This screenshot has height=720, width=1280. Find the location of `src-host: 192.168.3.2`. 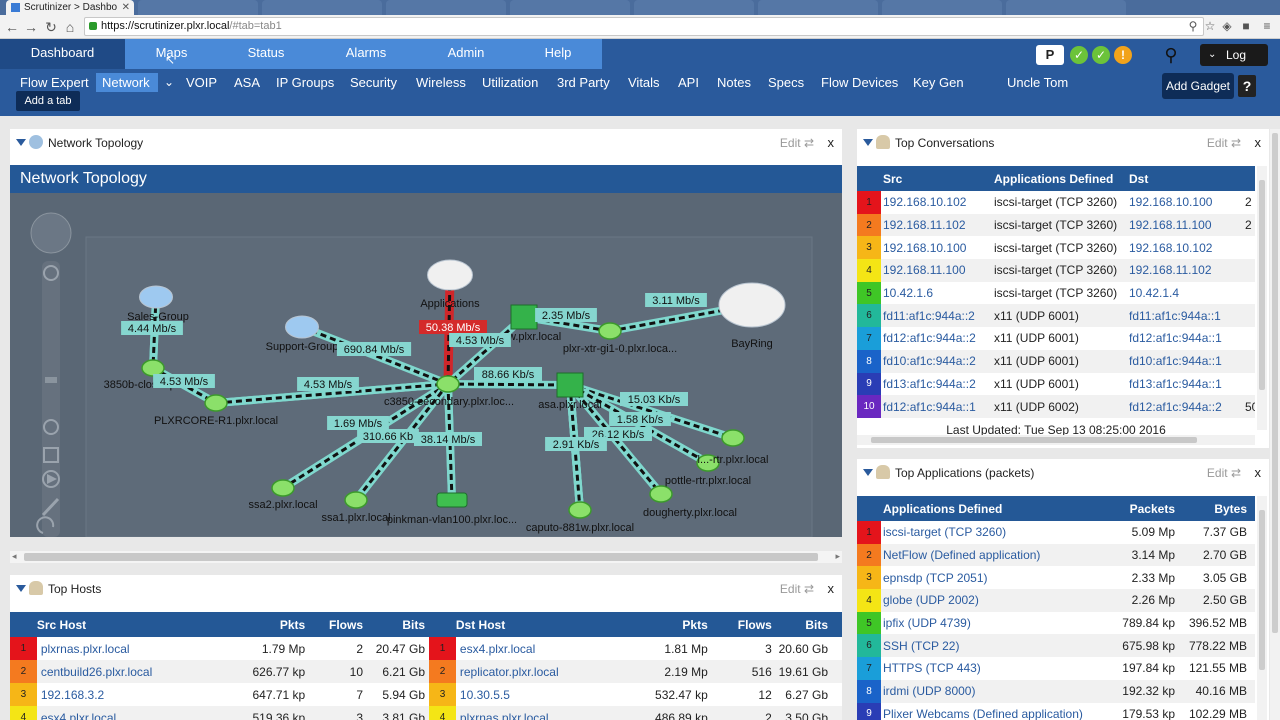

src-host: 192.168.3.2 is located at coordinates (128, 694).